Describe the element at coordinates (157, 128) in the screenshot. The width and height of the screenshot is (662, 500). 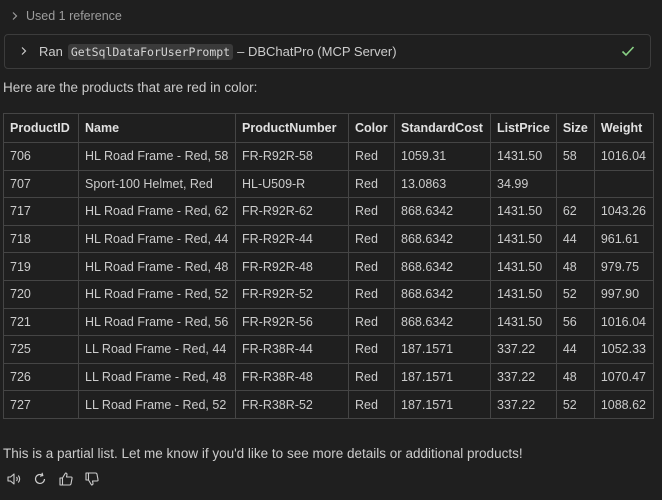
I see `column-header: Name` at that location.